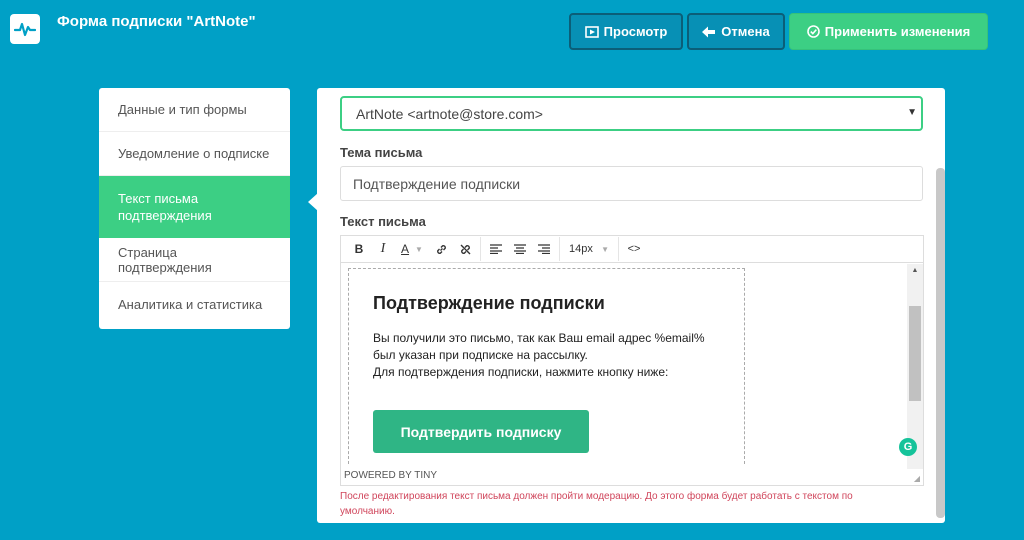 The width and height of the screenshot is (1024, 540). Describe the element at coordinates (437, 183) in the screenshot. I see `subject-value: Подтверждение подписки` at that location.